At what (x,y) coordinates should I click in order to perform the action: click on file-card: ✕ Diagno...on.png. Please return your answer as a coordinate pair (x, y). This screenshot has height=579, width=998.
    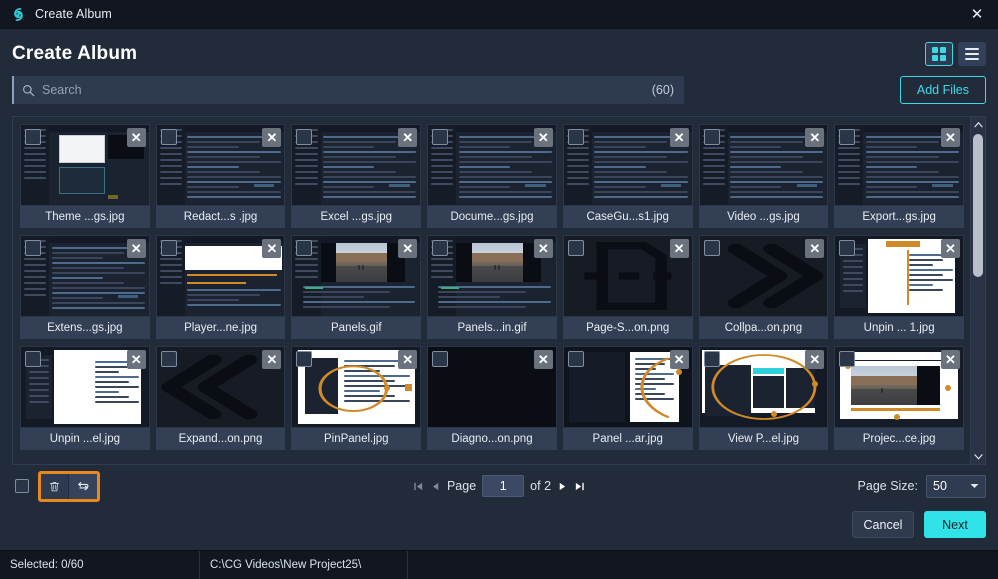
    Looking at the image, I should click on (492, 398).